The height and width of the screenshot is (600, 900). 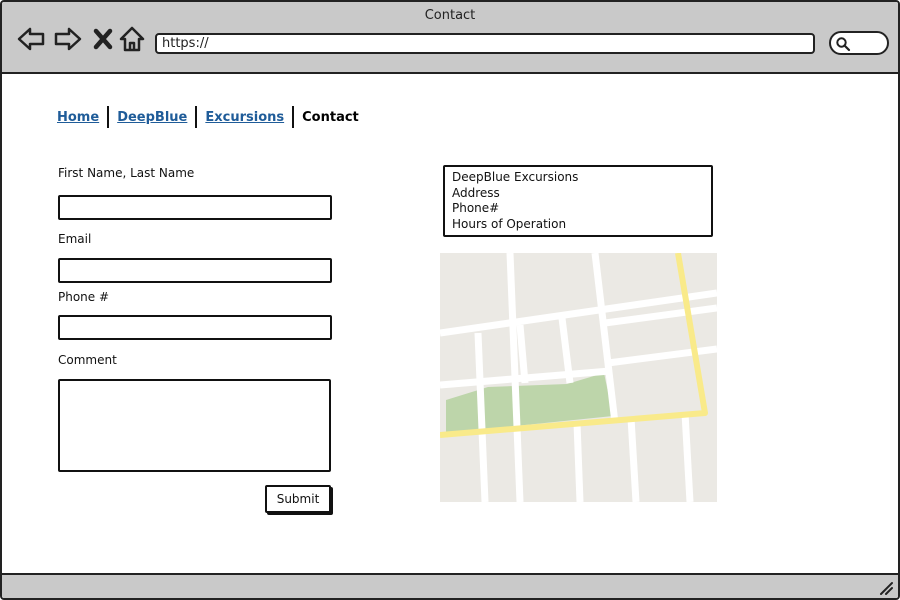 What do you see at coordinates (476, 192) in the screenshot?
I see `address-line: Address` at bounding box center [476, 192].